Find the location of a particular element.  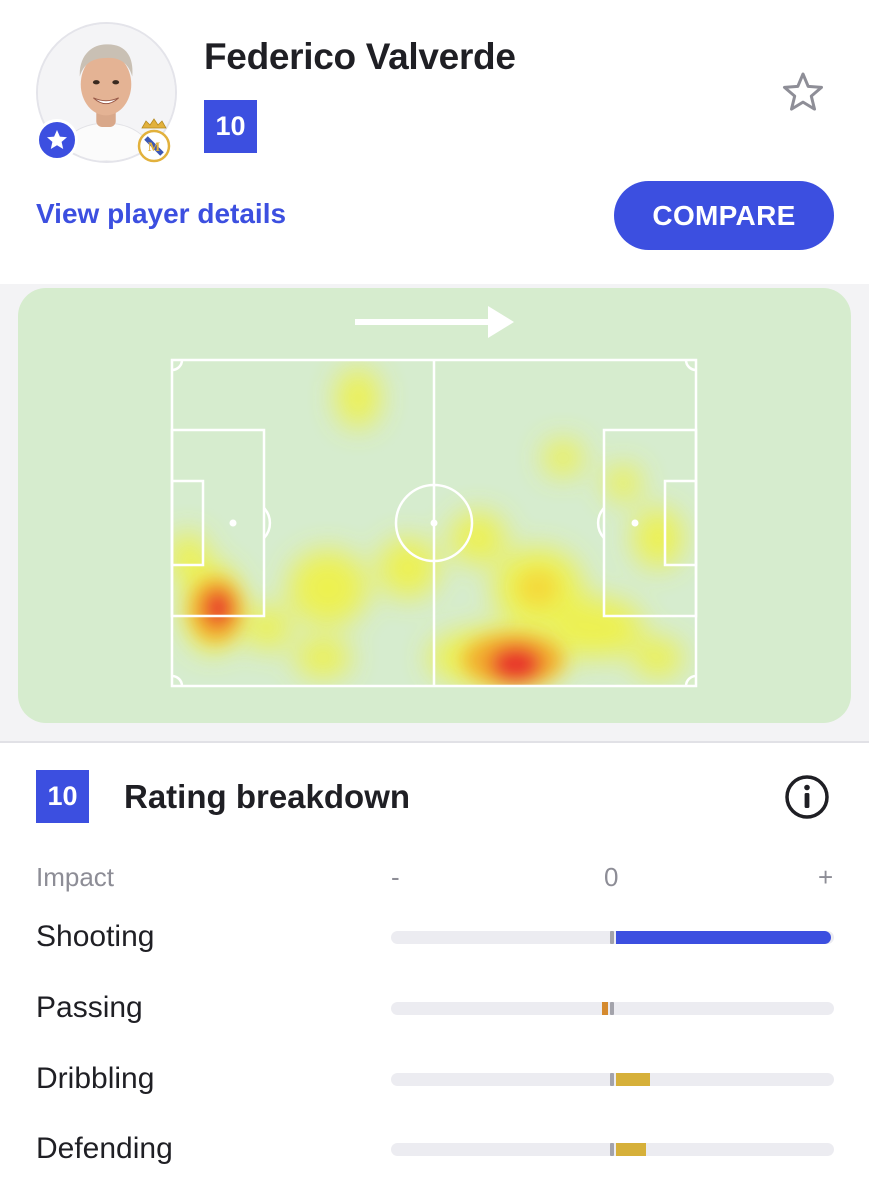

impact-row-label-passing: Passing is located at coordinates (89, 1007).